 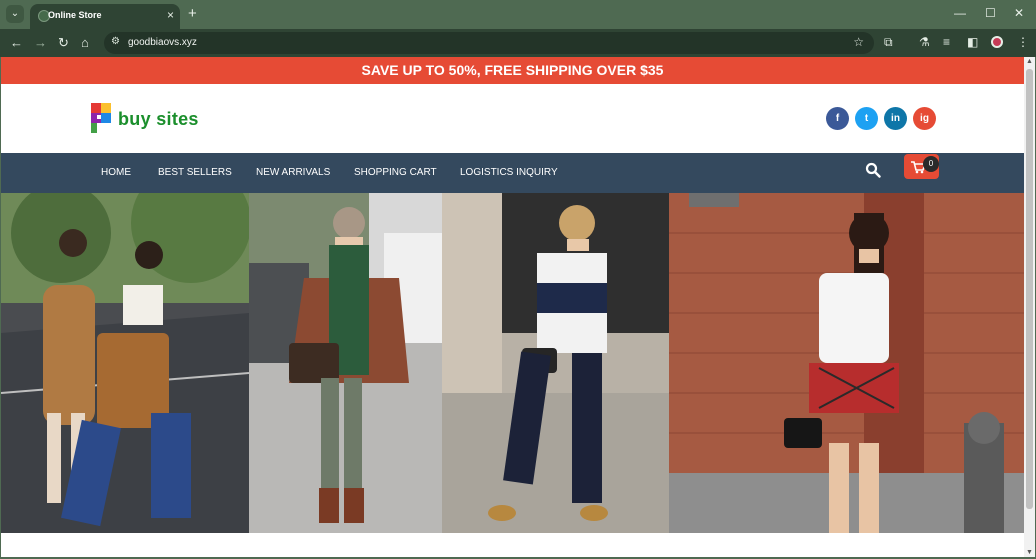 What do you see at coordinates (16, 42) in the screenshot?
I see `back-icon: ←` at bounding box center [16, 42].